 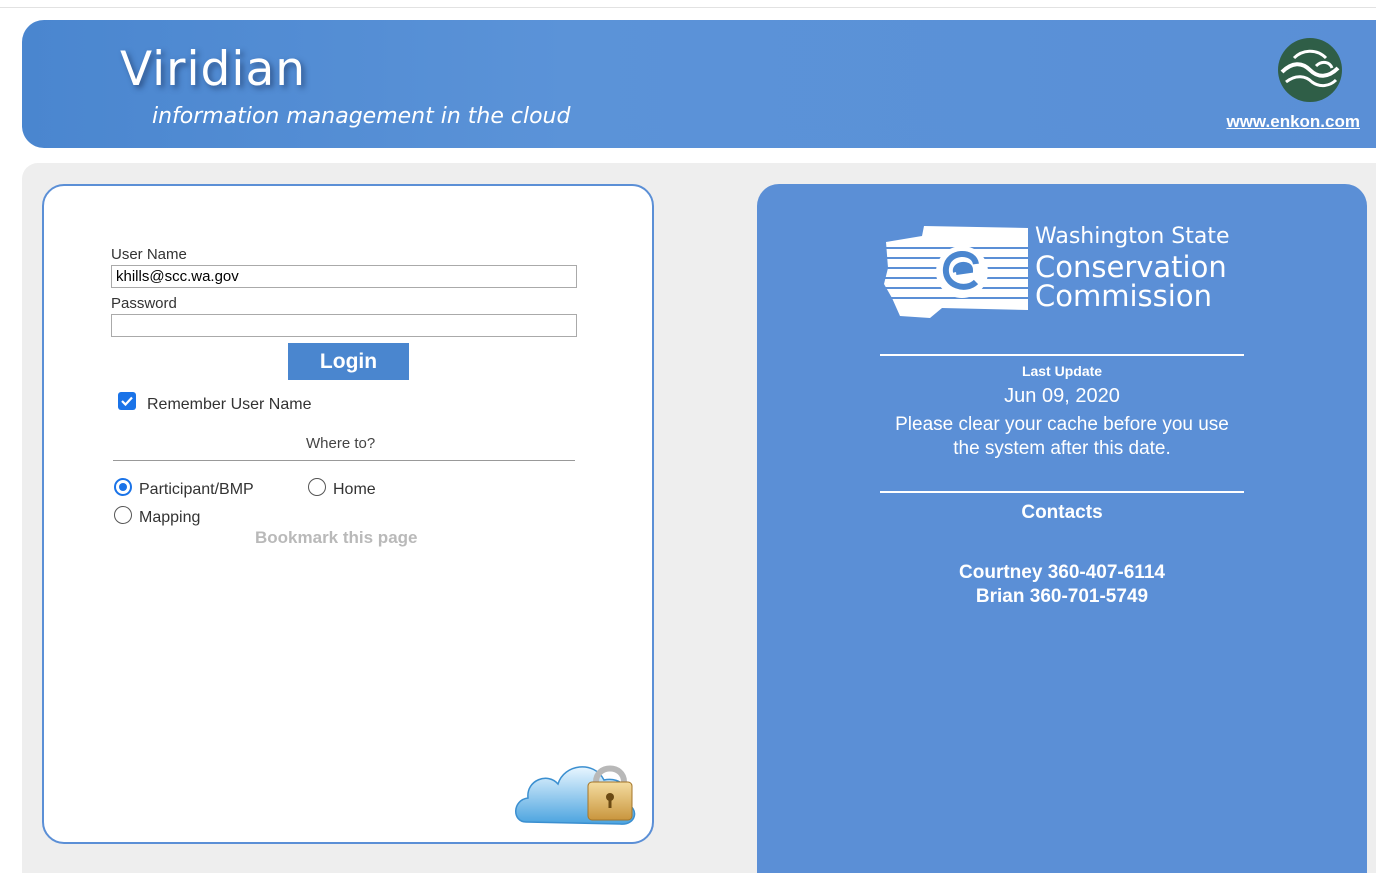 I want to click on contact-brian: Brian 360-701-5749, so click(x=1062, y=596).